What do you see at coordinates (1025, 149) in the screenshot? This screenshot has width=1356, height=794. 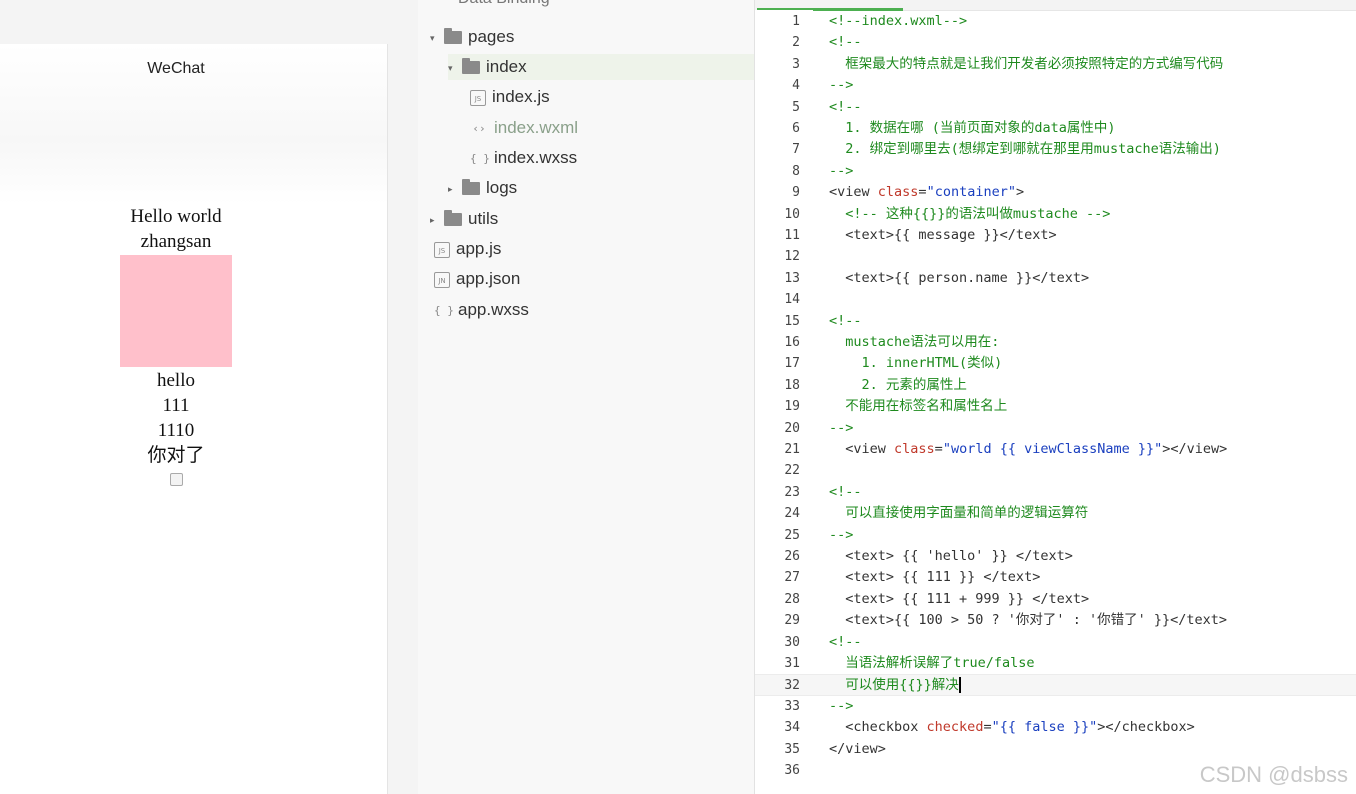 I see `code-text: 2. 绑定到哪里去(想绑定到哪就在那里用mustache语法输出)` at bounding box center [1025, 149].